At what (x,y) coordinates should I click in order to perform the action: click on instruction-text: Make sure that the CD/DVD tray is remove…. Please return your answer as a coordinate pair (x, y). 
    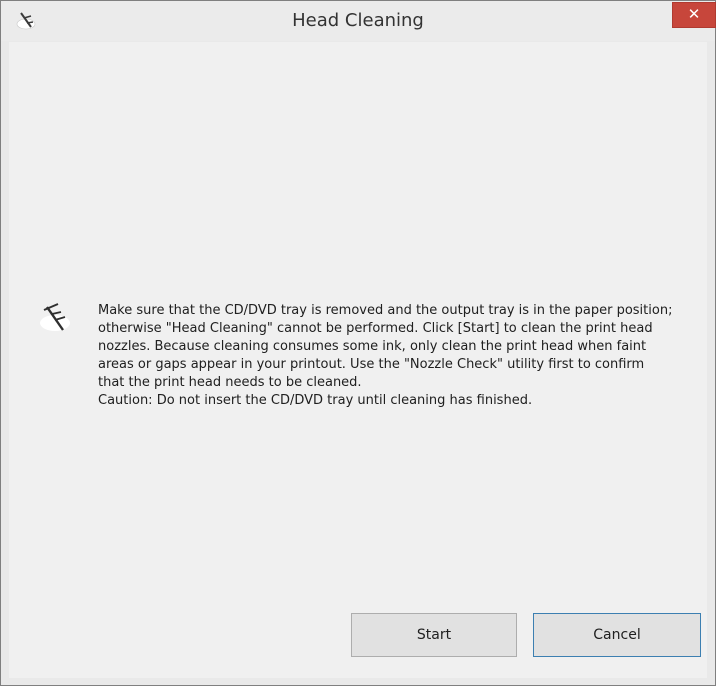
    Looking at the image, I should click on (385, 346).